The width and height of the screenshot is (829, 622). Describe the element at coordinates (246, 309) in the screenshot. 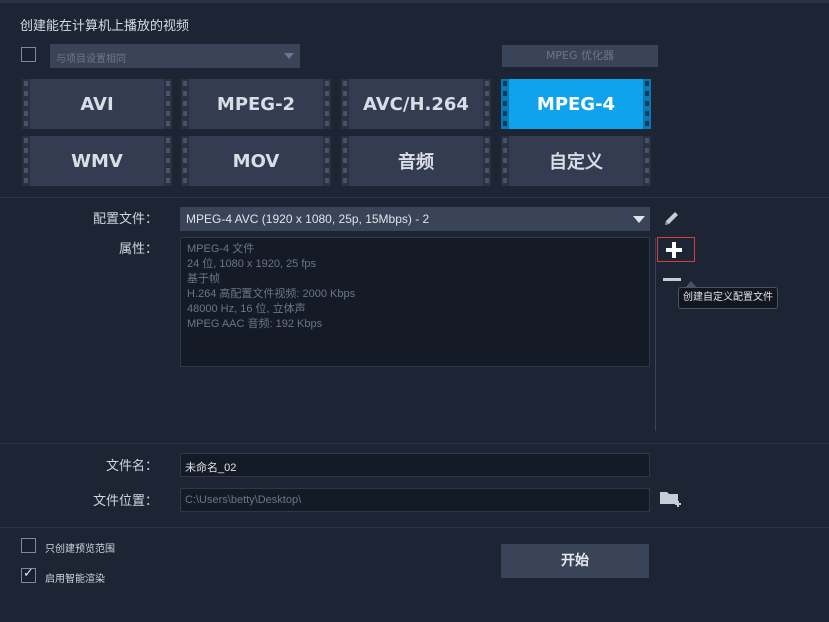

I see `property-line: 48000 Hz, 16 位, 立体声` at that location.